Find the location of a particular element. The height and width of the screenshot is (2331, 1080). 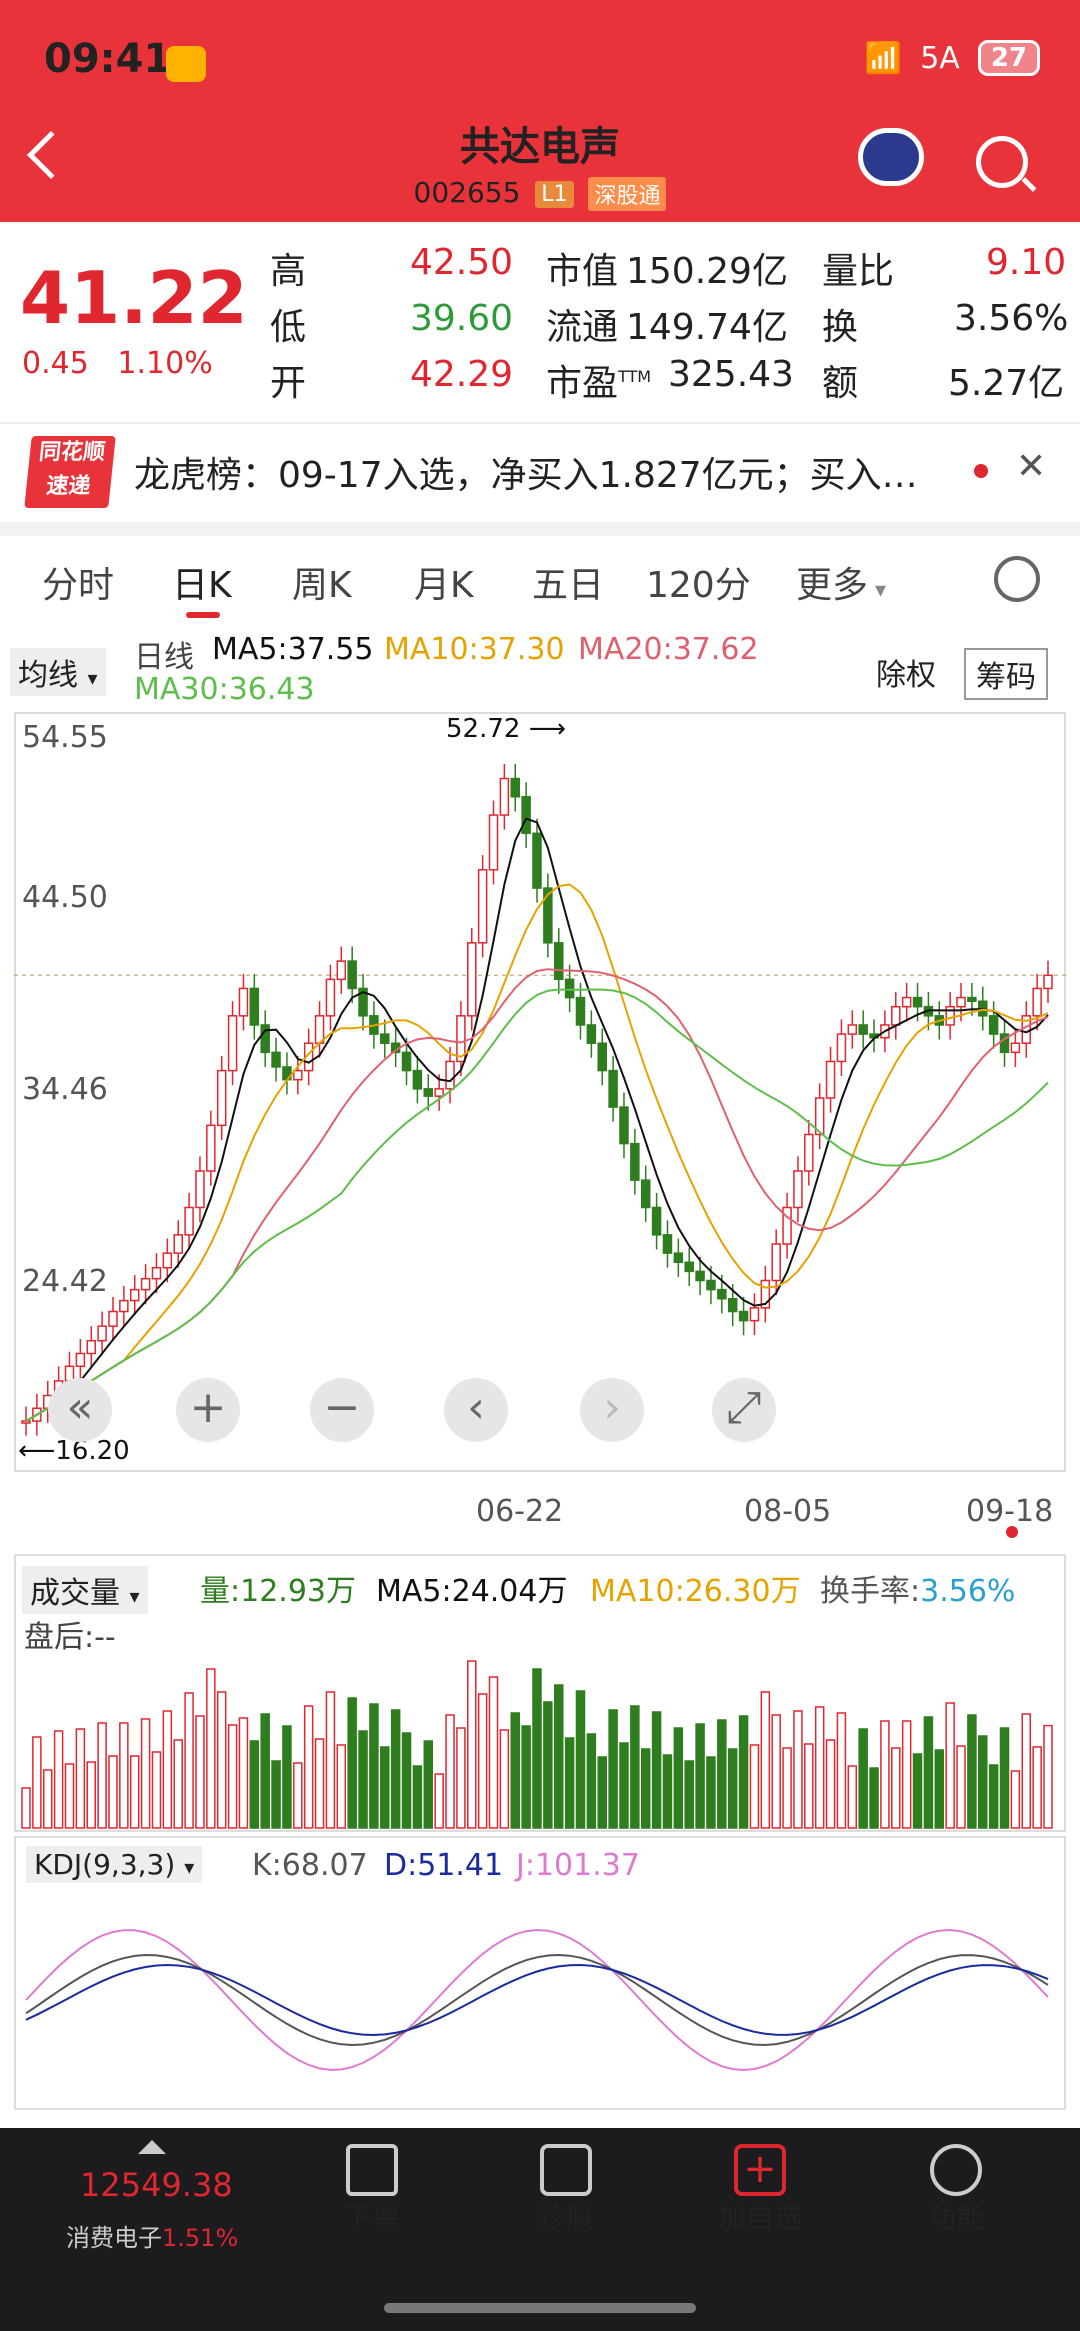

home-indicator is located at coordinates (540, 2308).